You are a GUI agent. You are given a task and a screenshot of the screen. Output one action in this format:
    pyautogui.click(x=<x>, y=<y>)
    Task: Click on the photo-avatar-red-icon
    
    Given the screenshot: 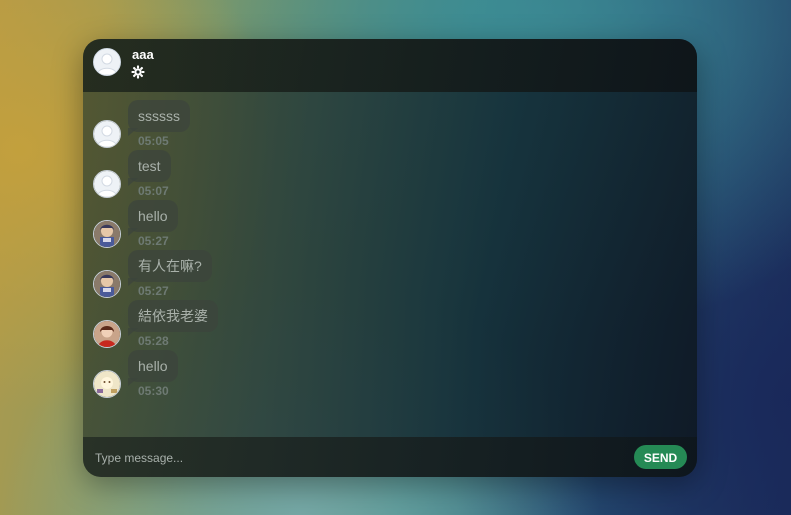 What is the action you would take?
    pyautogui.click(x=107, y=334)
    